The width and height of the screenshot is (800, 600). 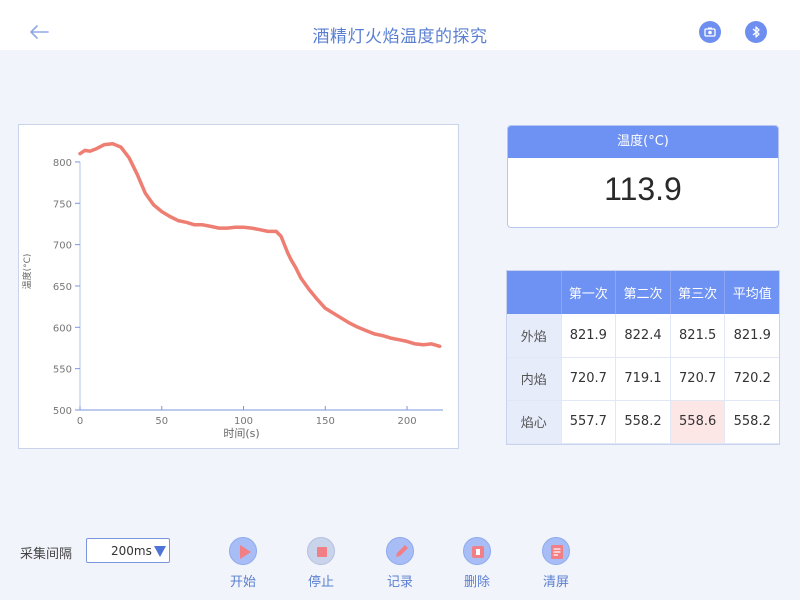 What do you see at coordinates (534, 292) in the screenshot?
I see `column-header` at bounding box center [534, 292].